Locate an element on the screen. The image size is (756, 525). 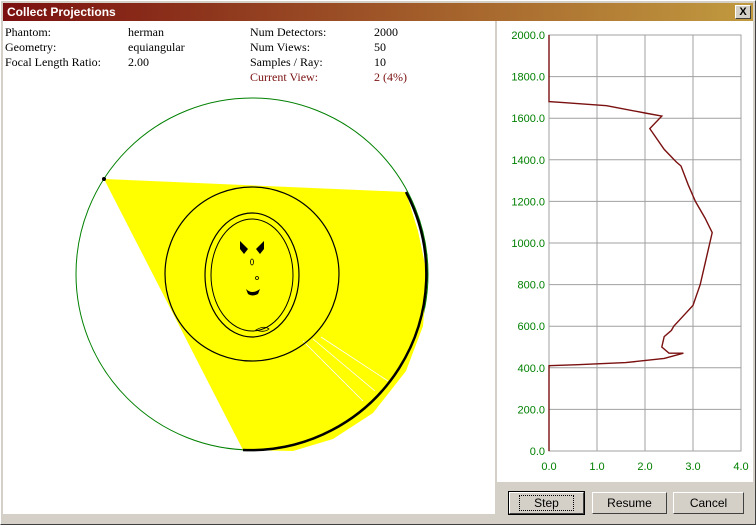
title-bar: Collect Projections X is located at coordinates (378, 12).